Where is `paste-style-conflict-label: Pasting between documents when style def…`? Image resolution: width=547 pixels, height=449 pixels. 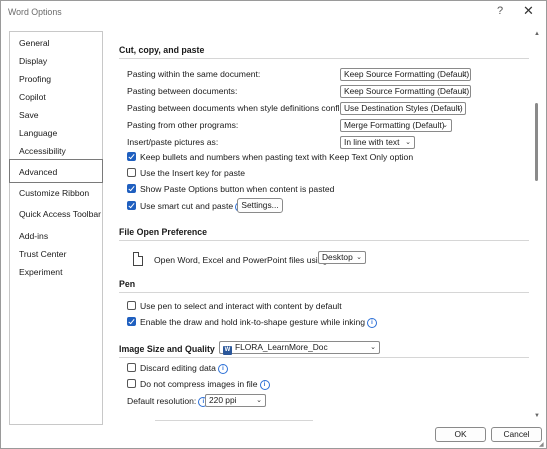 paste-style-conflict-label: Pasting between documents when style def… is located at coordinates (239, 108).